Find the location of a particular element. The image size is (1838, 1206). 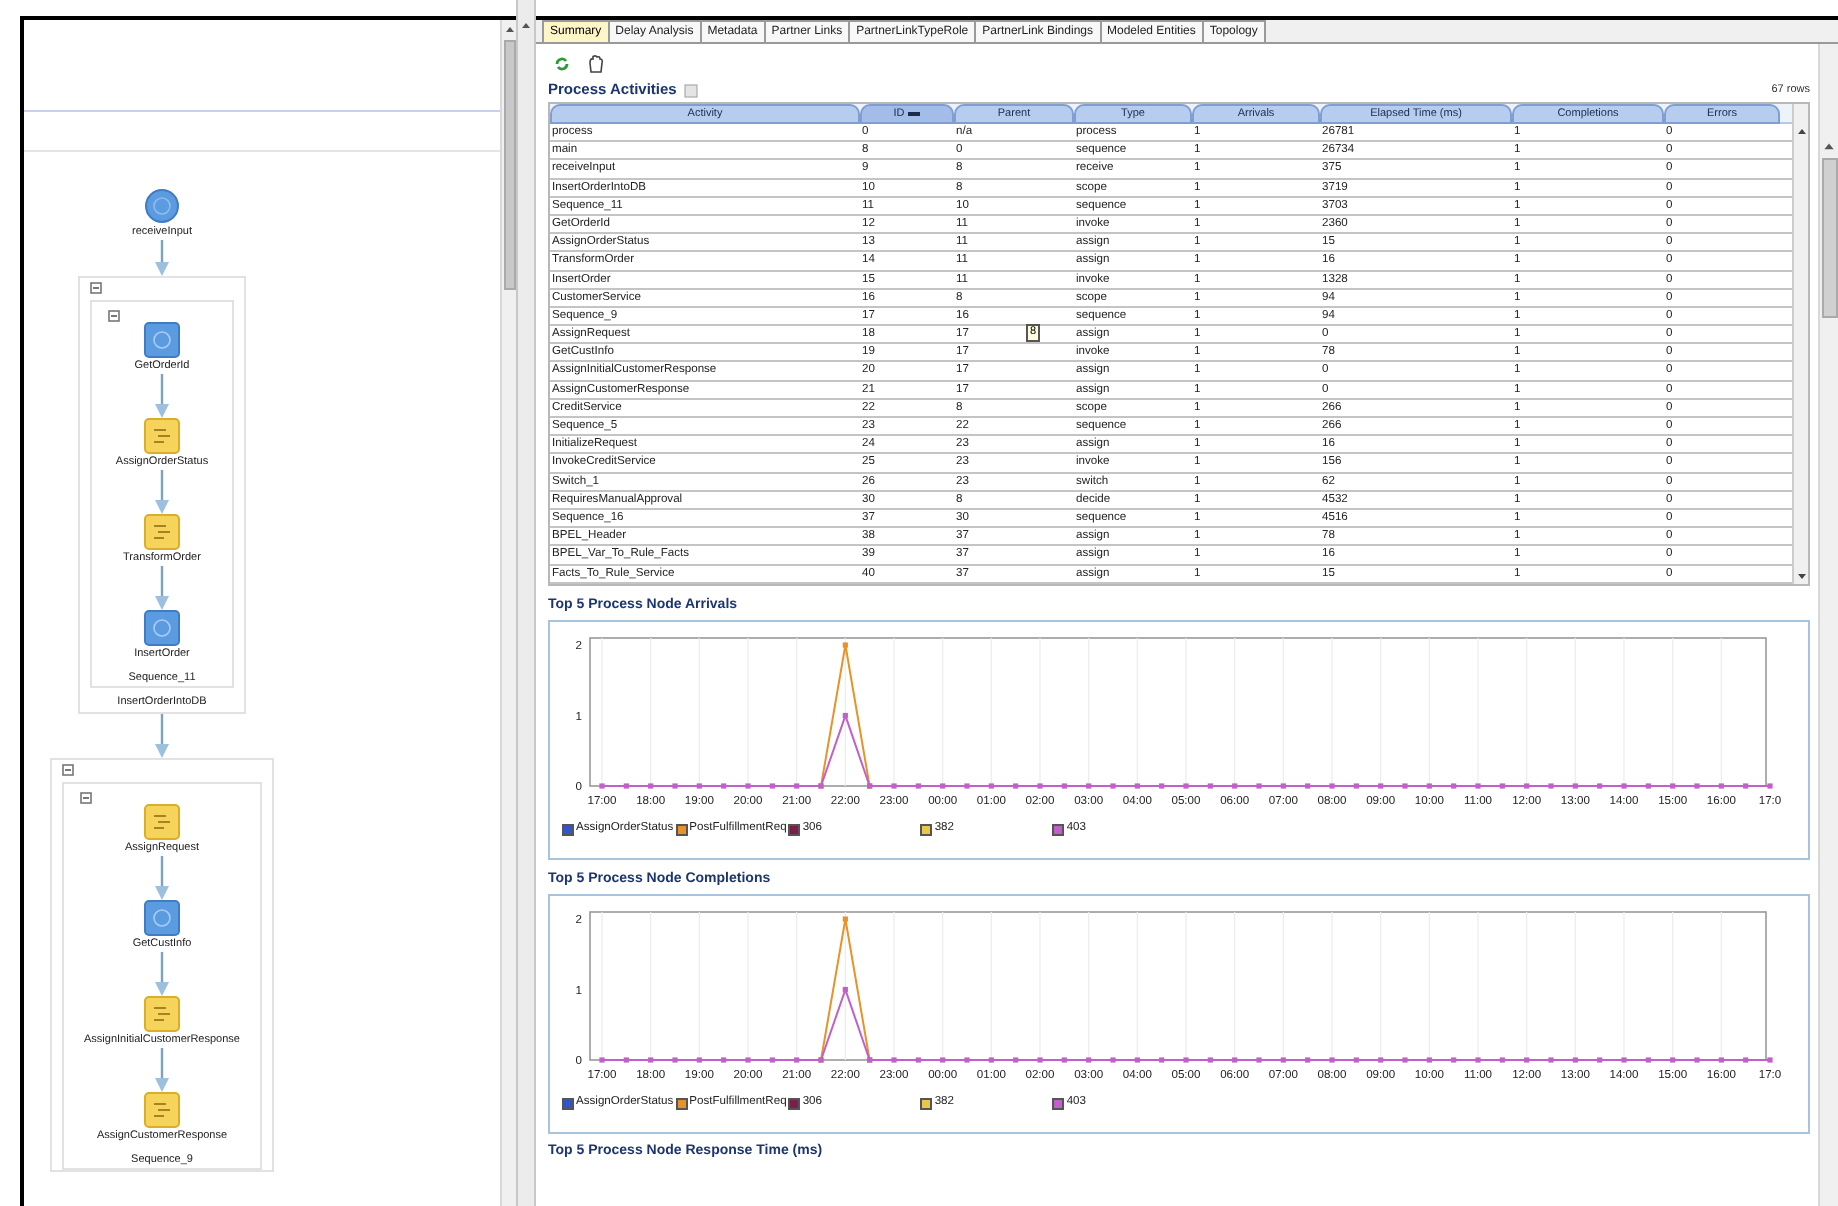

page-scrollbar is located at coordinates (1828, 625).